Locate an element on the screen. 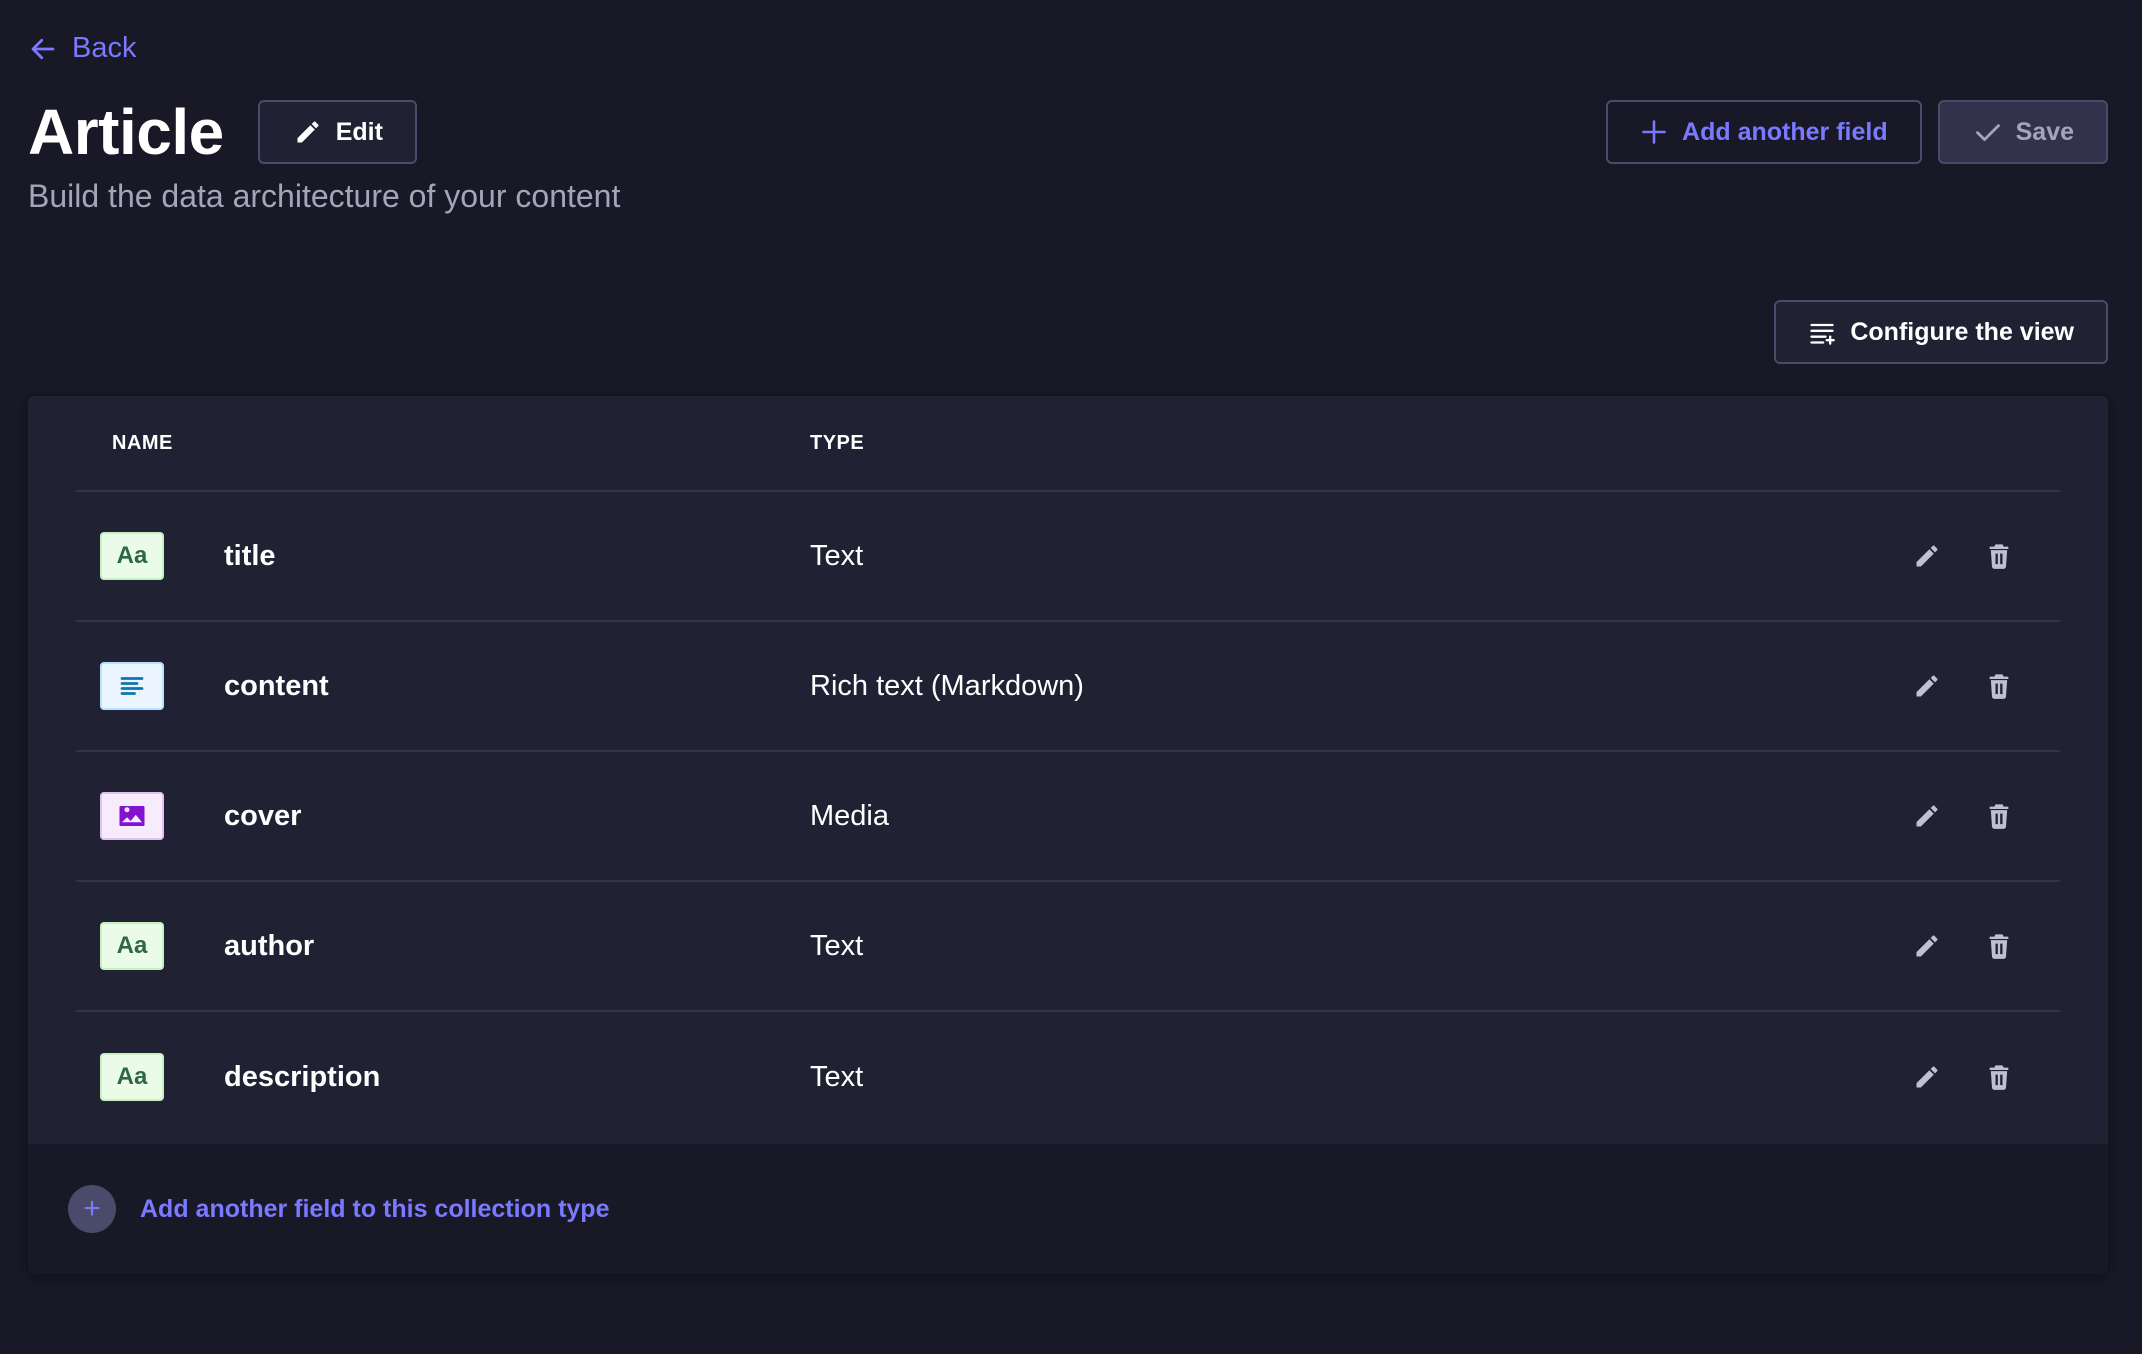 The height and width of the screenshot is (1354, 2142). save-label: Save is located at coordinates (2044, 131).